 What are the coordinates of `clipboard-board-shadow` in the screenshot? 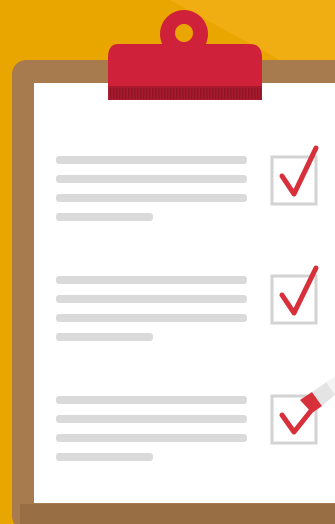 It's located at (177, 514).